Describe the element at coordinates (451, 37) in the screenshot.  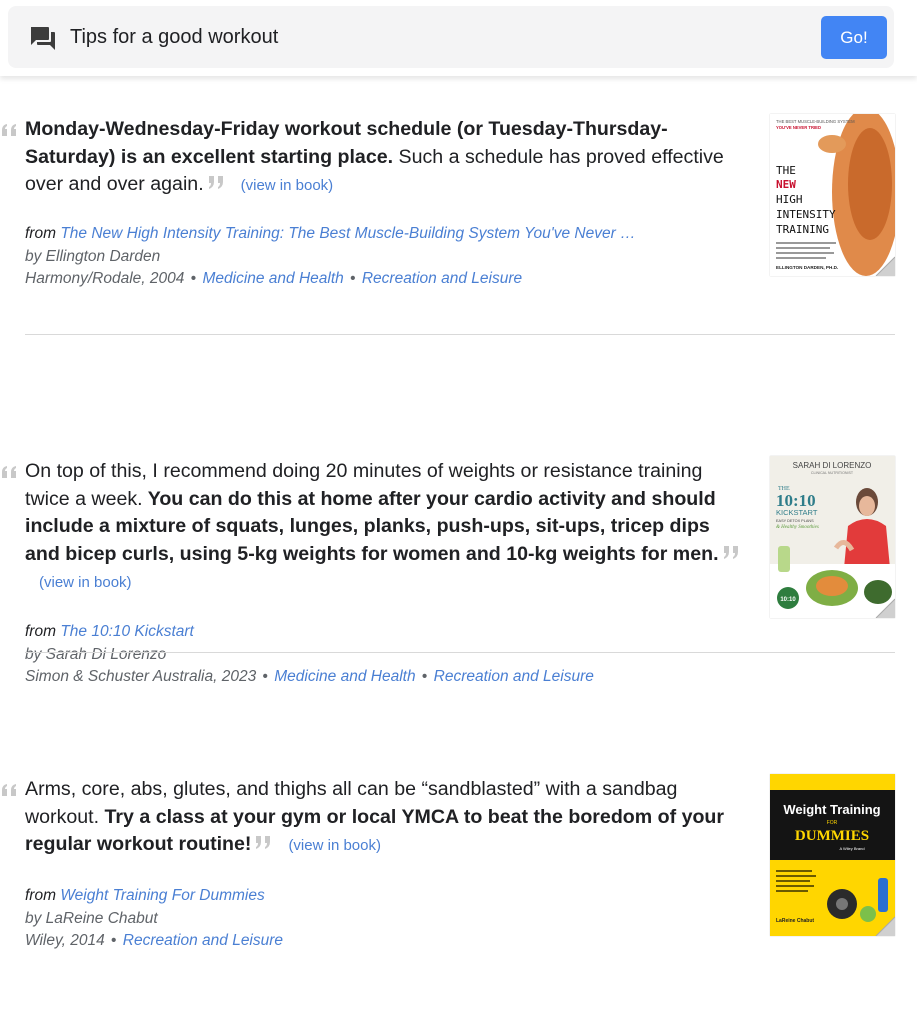
I see `search-box: Tips for a good workout Go!` at that location.